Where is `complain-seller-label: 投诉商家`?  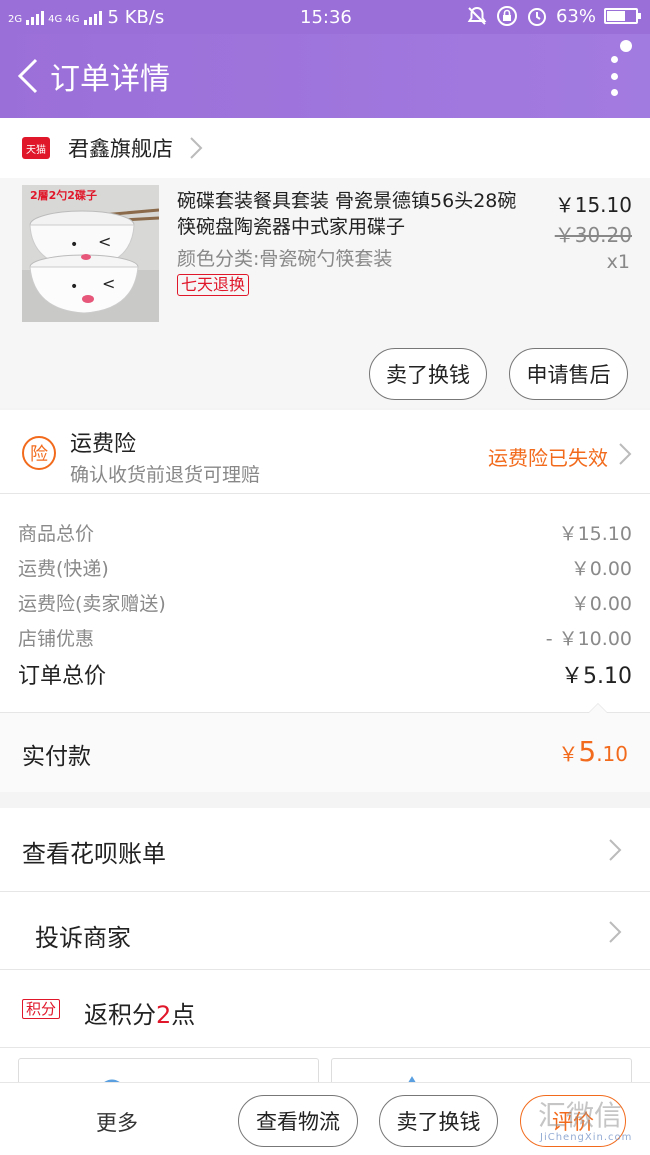 complain-seller-label: 投诉商家 is located at coordinates (83, 938).